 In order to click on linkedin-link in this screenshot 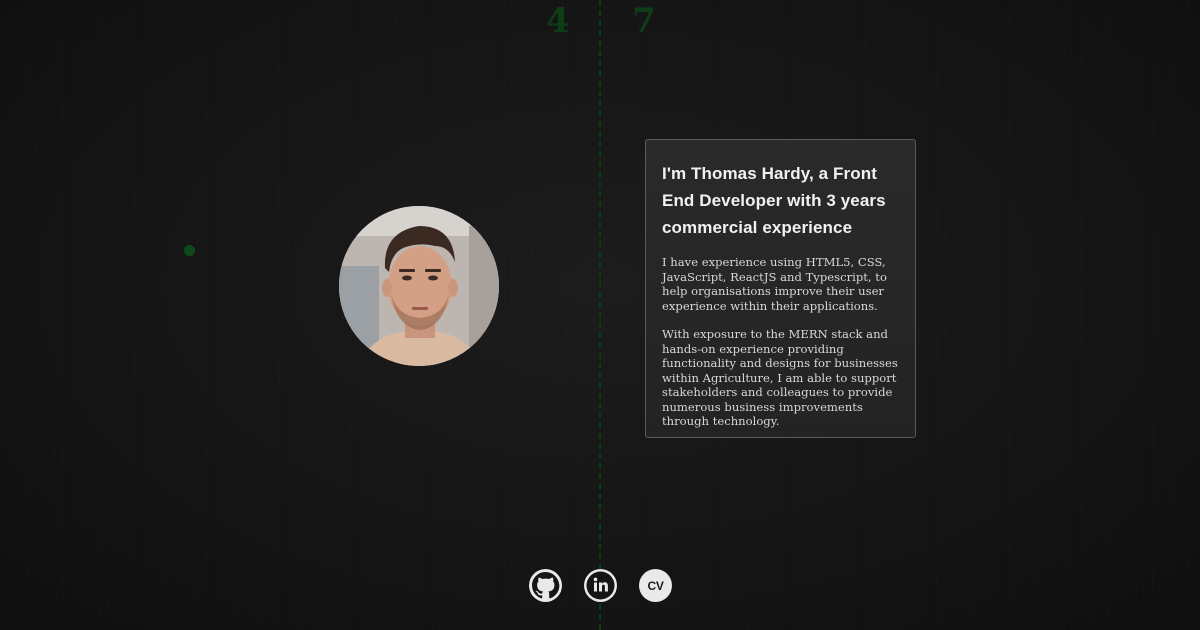, I will do `click(600, 585)`.